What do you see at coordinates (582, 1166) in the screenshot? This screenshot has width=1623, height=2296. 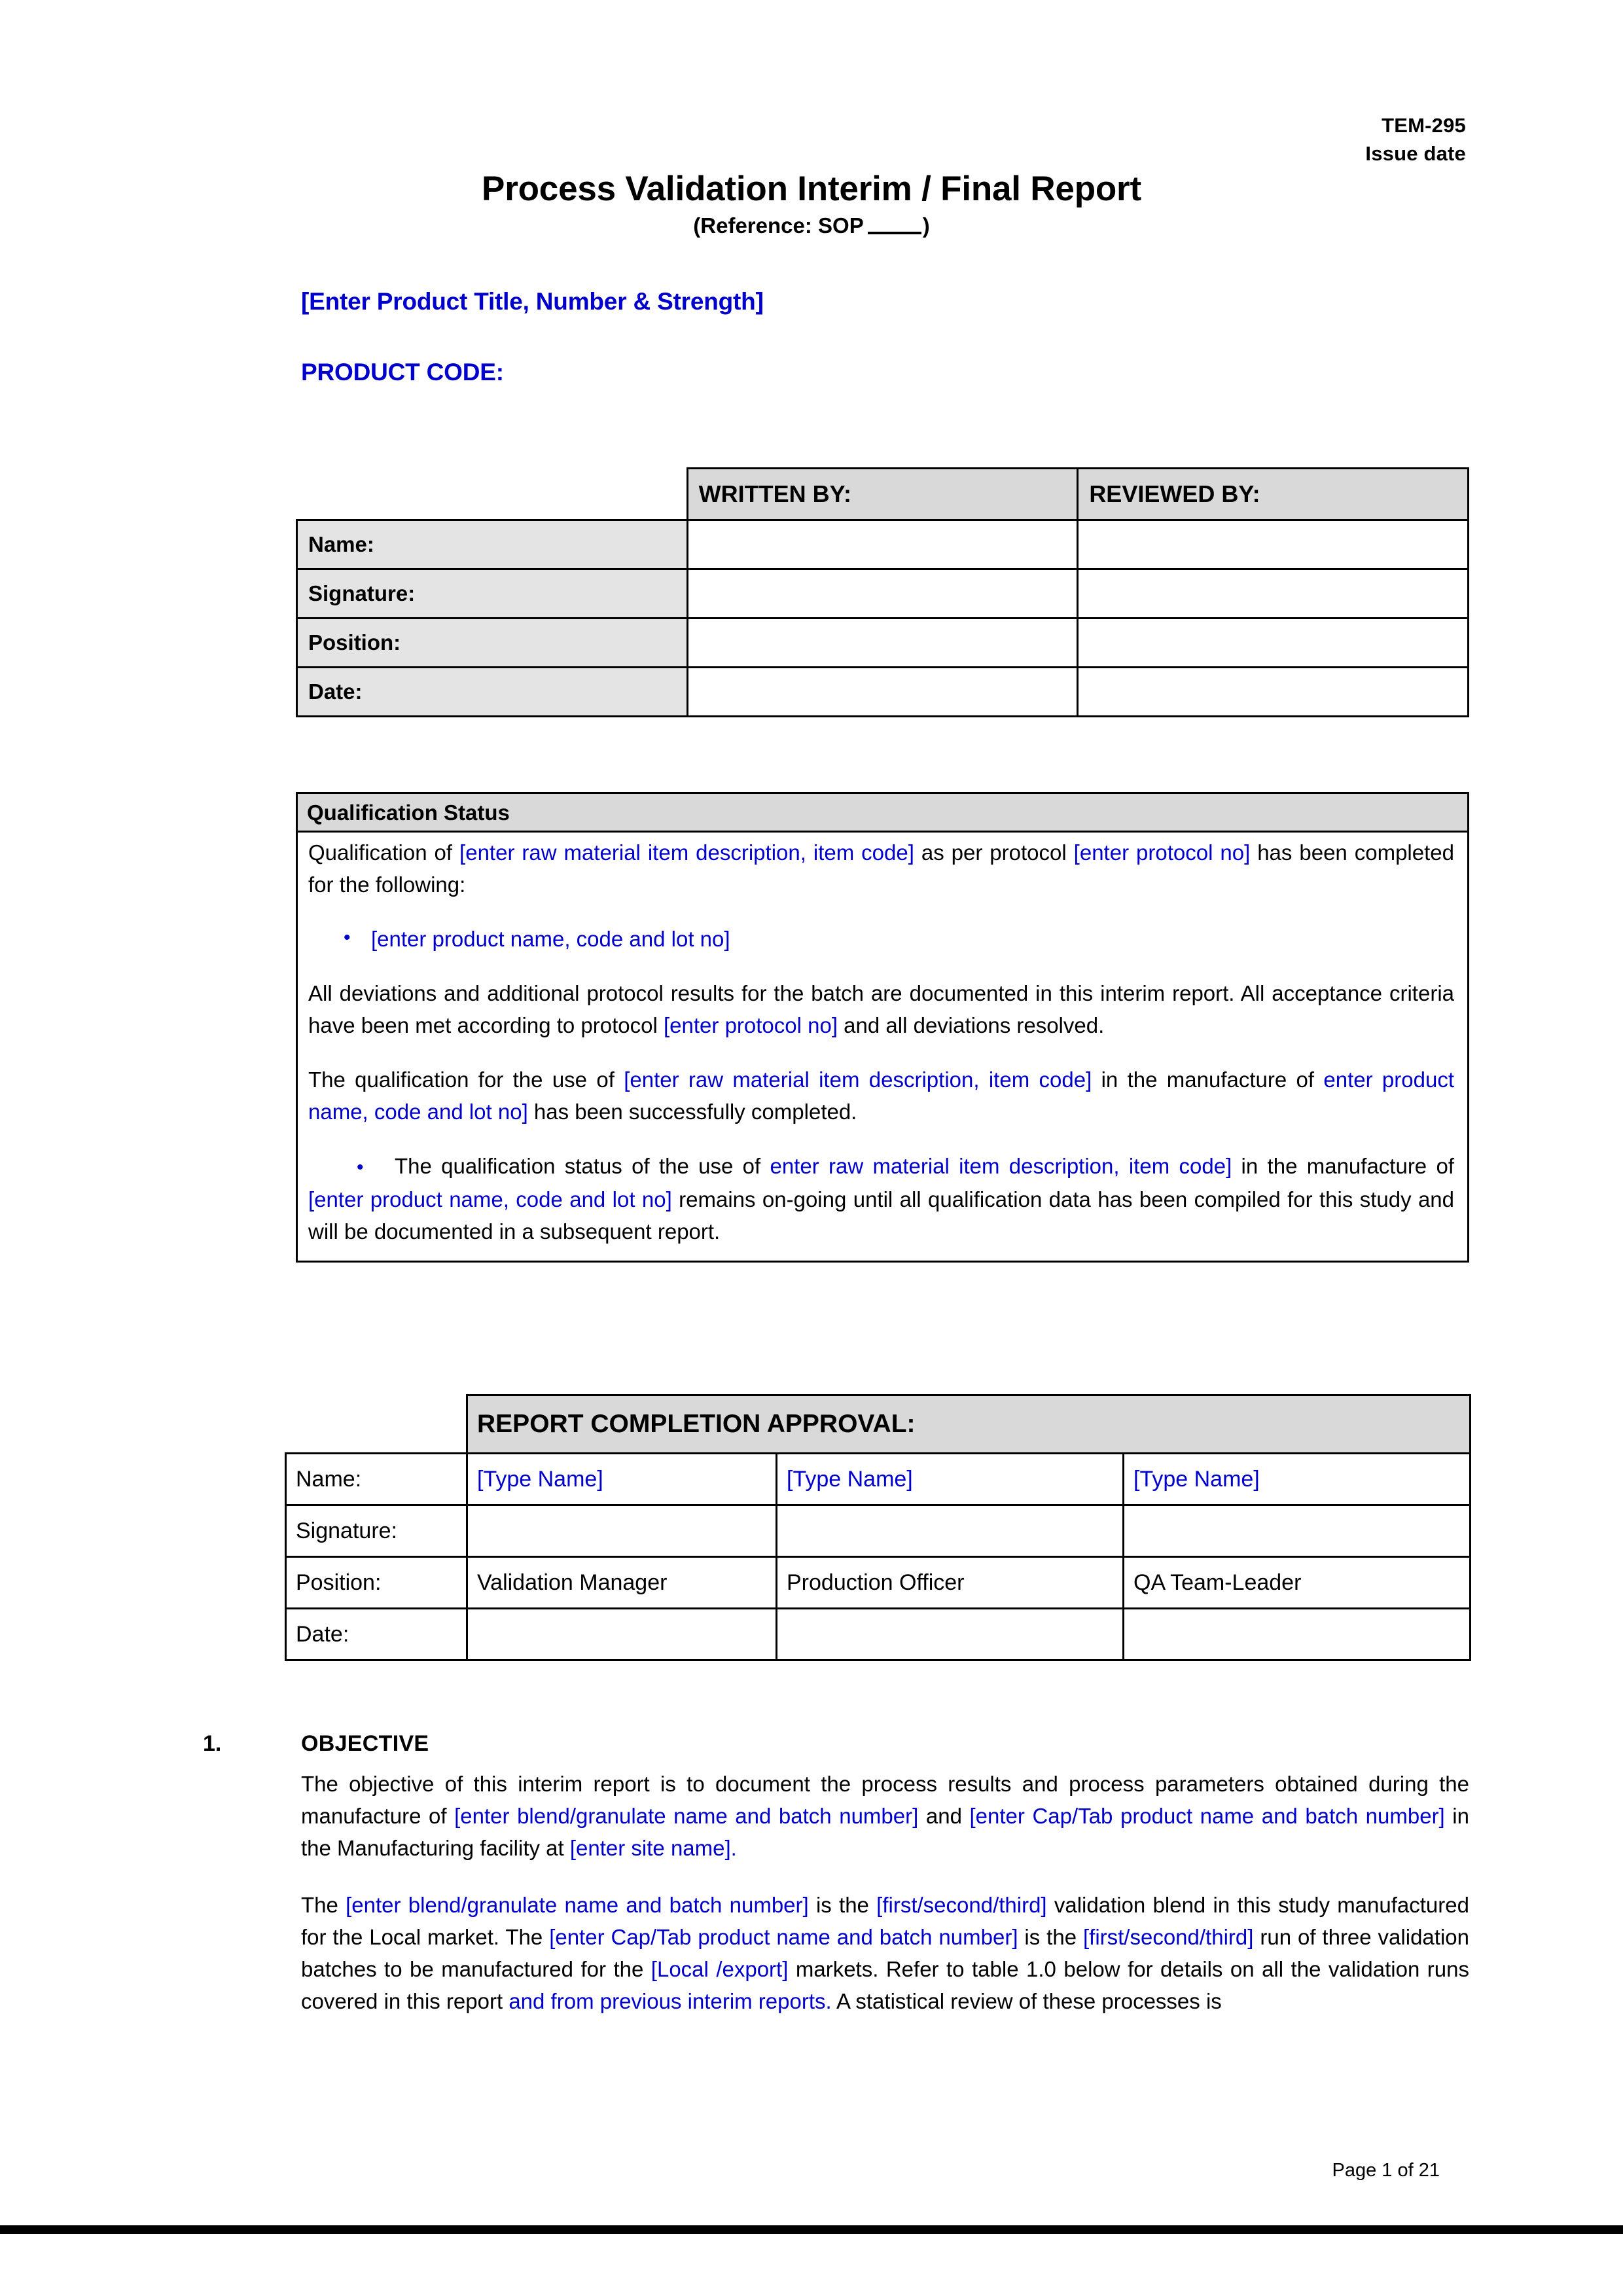 I see `qual-p4-text-1: The qualification status of the use of` at bounding box center [582, 1166].